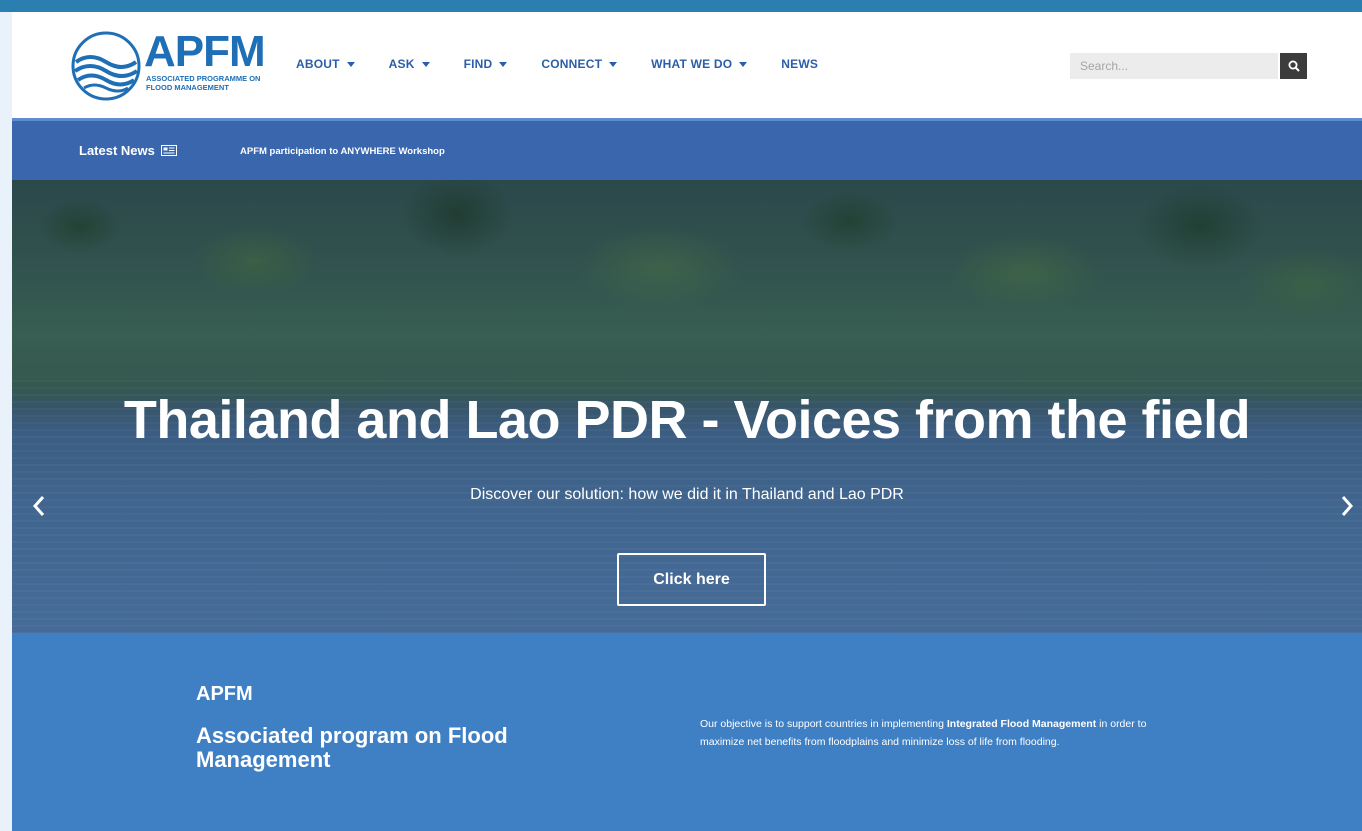  I want to click on search-button, so click(1293, 66).